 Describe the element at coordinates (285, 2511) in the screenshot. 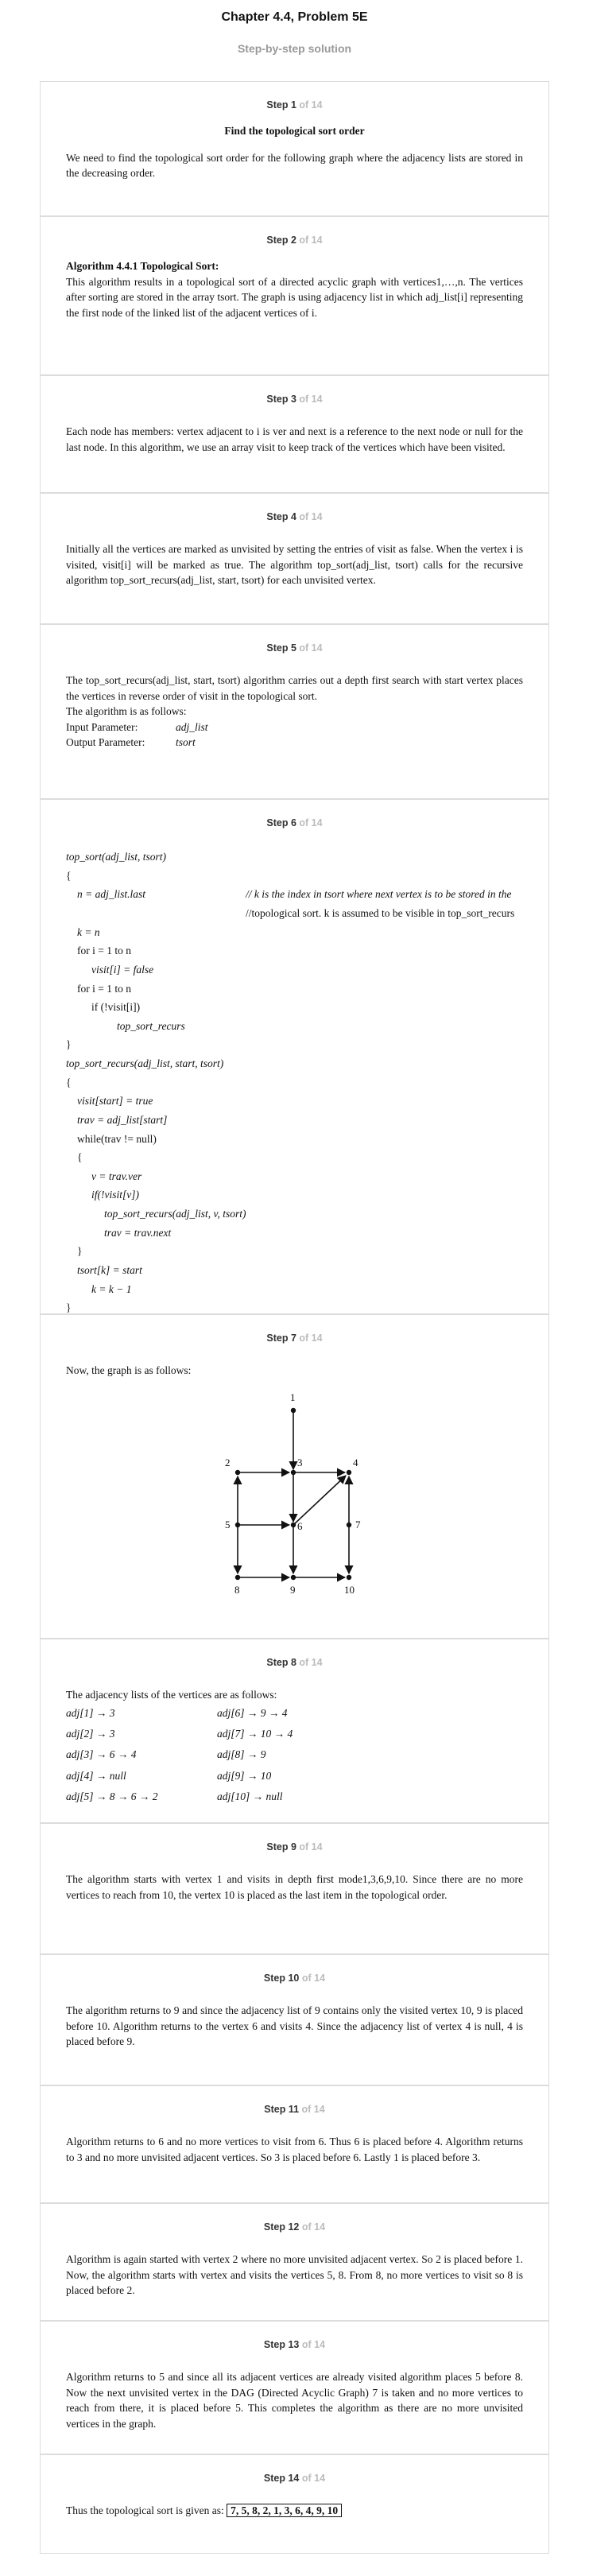

I see `final-answer-box: 7, 5, 8, 2, 1, 3, 6, 4, 9, 10` at that location.